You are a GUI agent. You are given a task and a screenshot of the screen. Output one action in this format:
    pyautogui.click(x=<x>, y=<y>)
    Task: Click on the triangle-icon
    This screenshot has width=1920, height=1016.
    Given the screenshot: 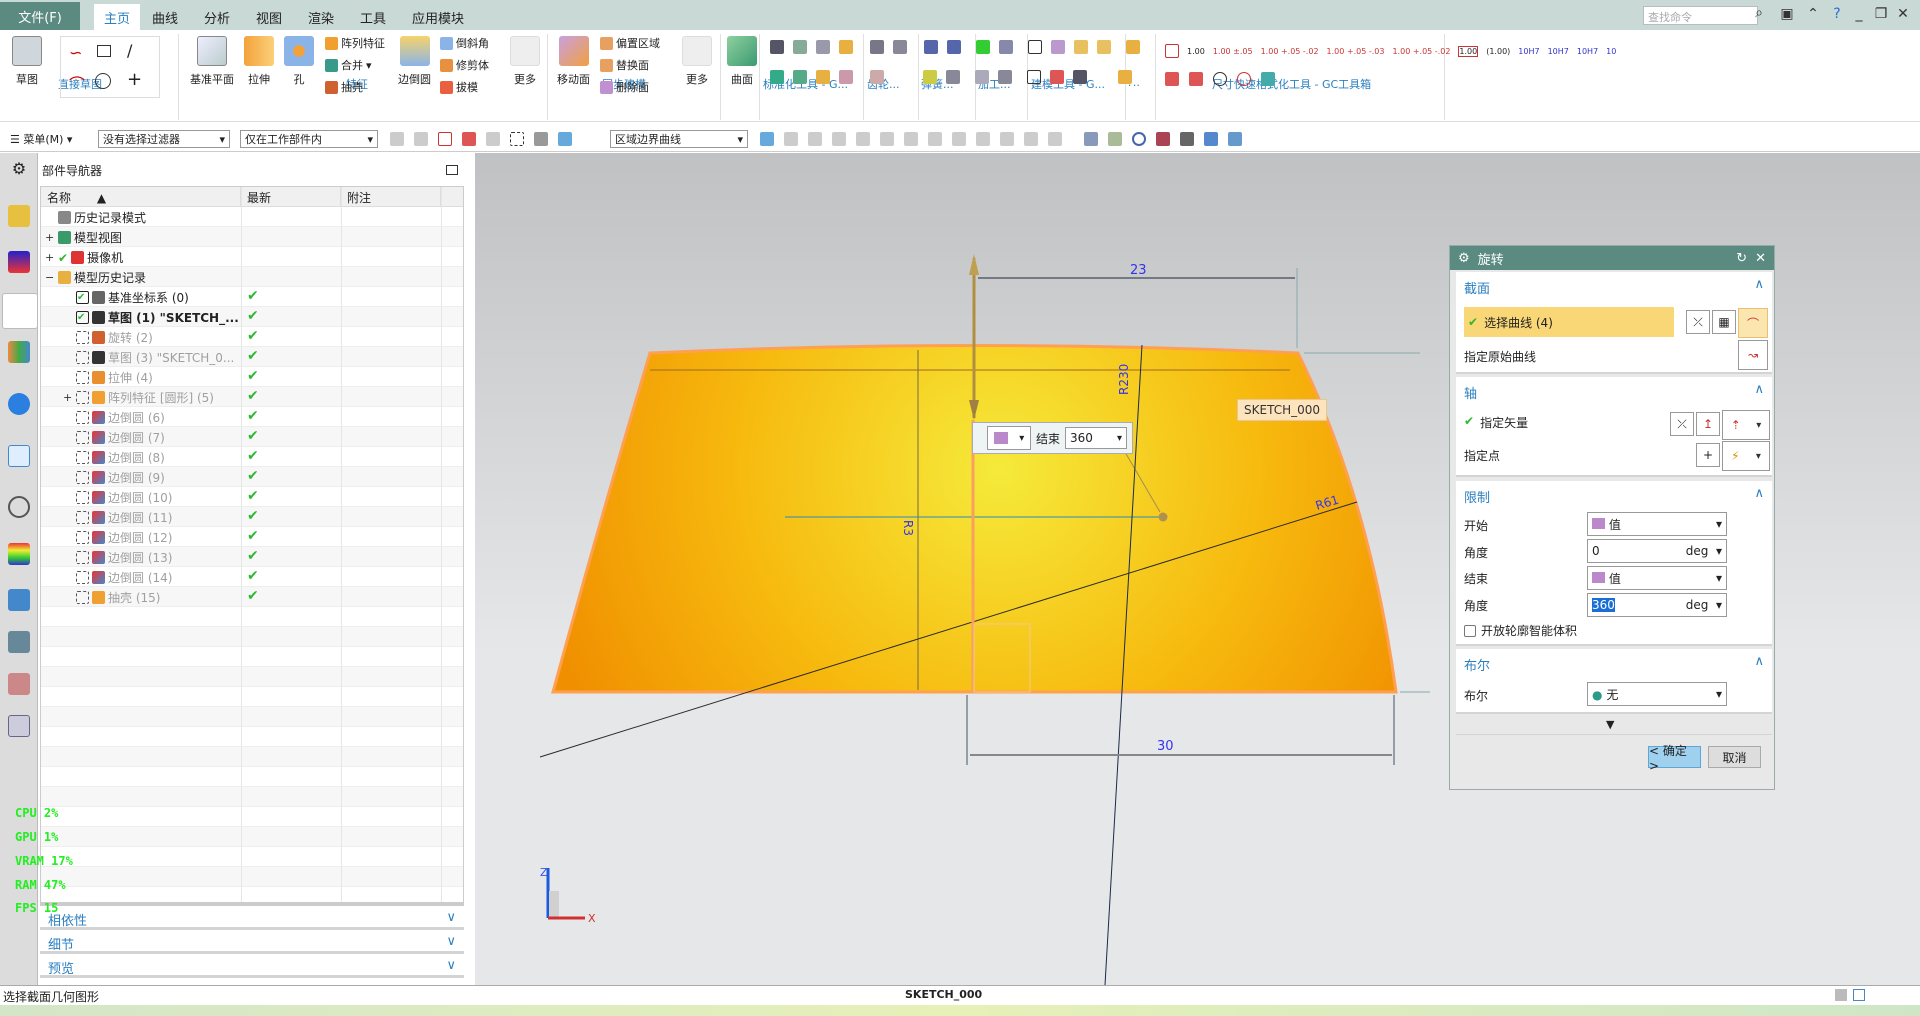 What is the action you would take?
    pyautogui.click(x=1035, y=47)
    